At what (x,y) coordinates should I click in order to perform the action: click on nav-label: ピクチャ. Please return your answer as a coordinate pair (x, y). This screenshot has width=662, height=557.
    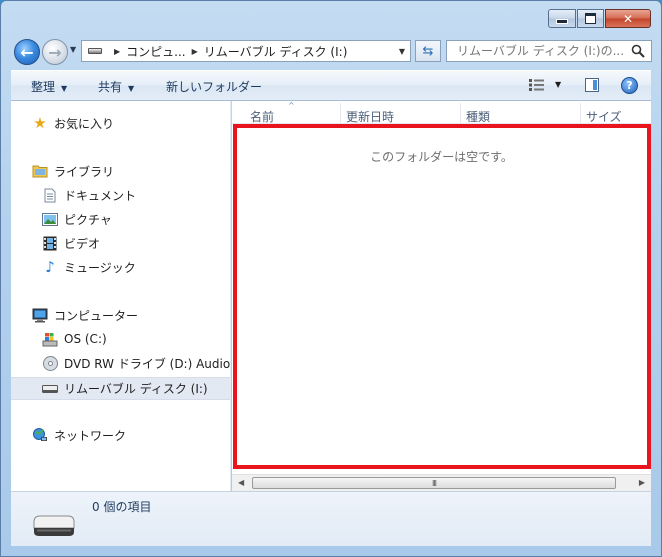
    Looking at the image, I should click on (88, 219).